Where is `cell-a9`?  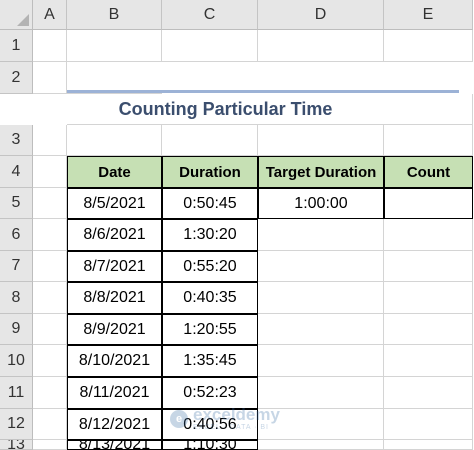 cell-a9 is located at coordinates (50, 329).